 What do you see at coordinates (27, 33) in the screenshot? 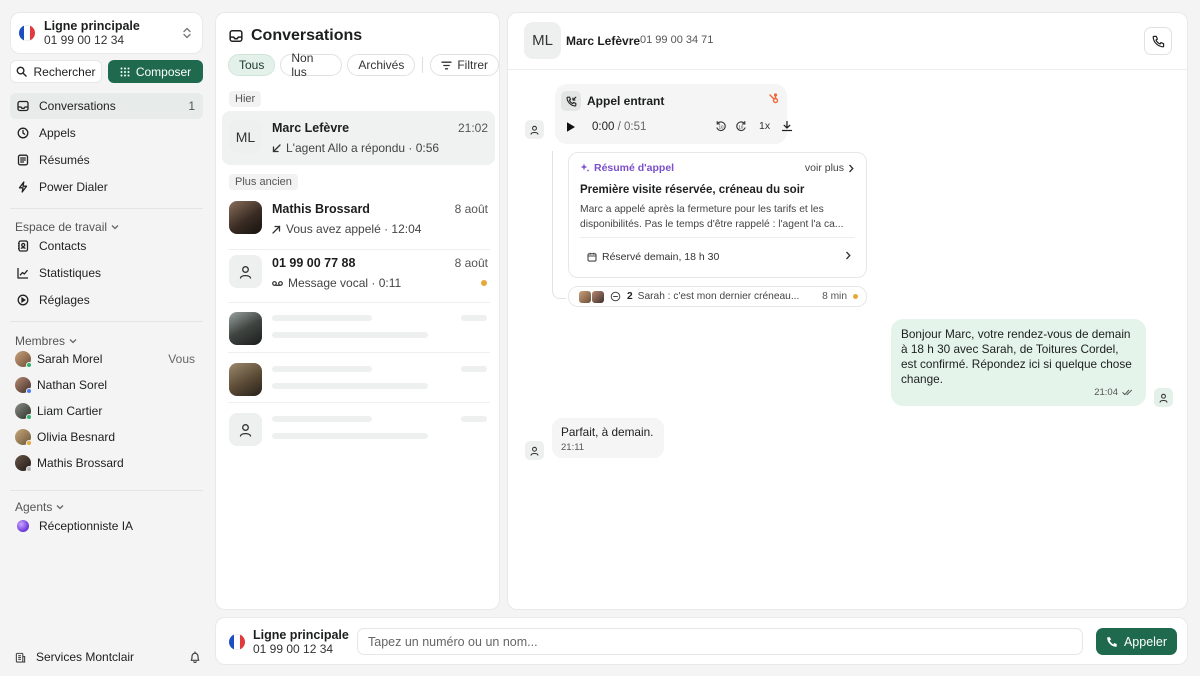
I see `france-flag-icon` at bounding box center [27, 33].